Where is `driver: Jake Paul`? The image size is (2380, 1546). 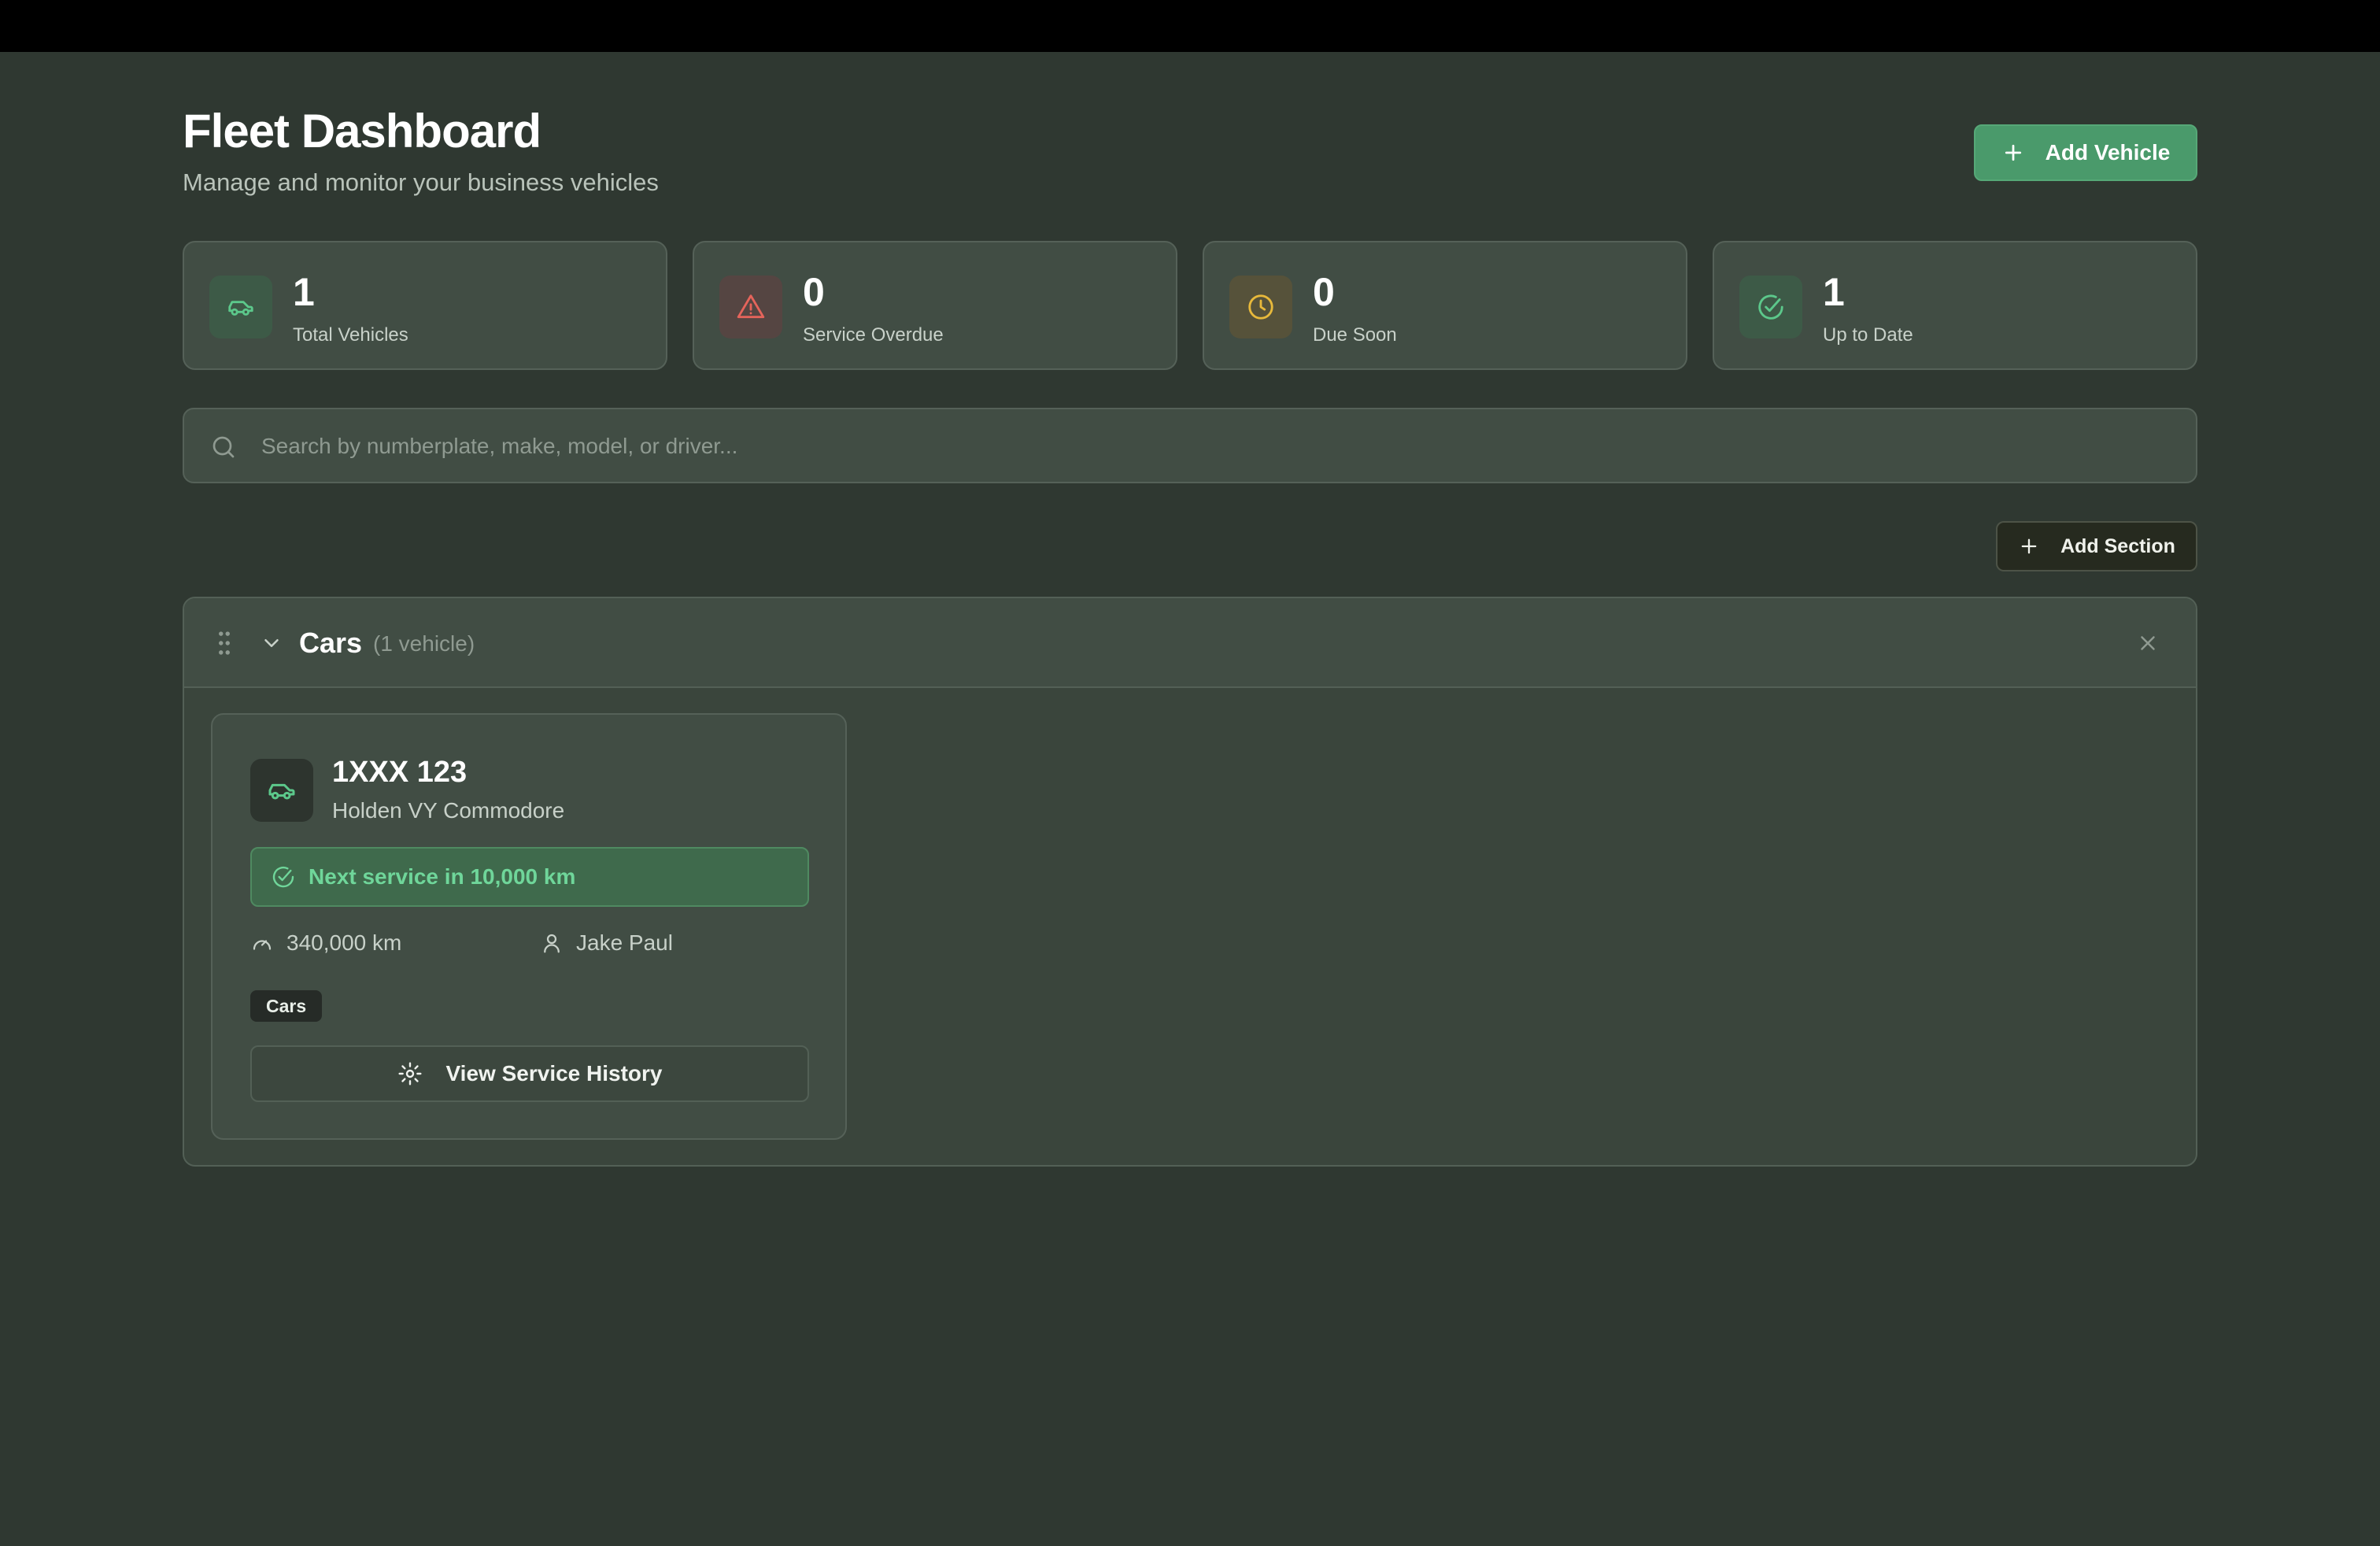 driver: Jake Paul is located at coordinates (606, 943).